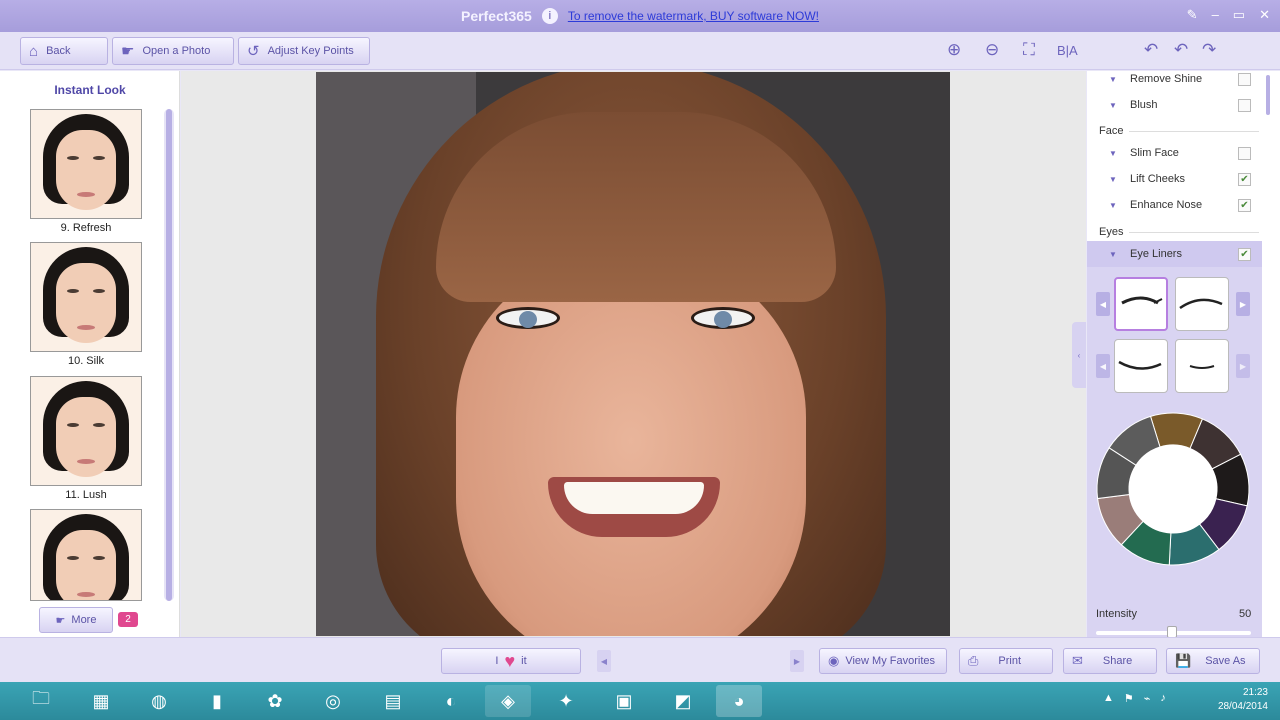  Describe the element at coordinates (1174, 205) in the screenshot. I see `option-enhance-nose: ▼ Enhance Nose ✔` at that location.